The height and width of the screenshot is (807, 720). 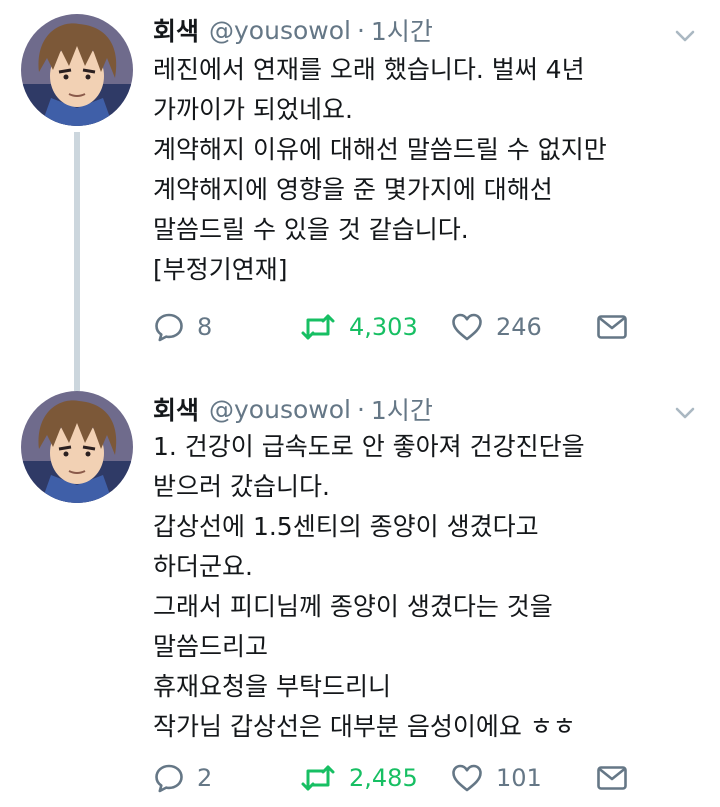 What do you see at coordinates (203, 566) in the screenshot?
I see `tweet-text-line: 하더군요.` at bounding box center [203, 566].